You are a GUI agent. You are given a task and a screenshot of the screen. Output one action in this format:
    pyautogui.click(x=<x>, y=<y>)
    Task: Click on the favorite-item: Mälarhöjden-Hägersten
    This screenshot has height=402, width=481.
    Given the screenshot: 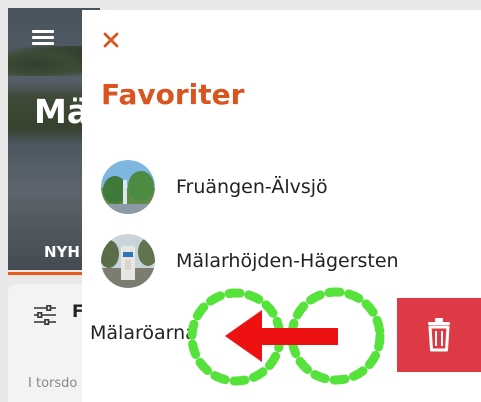 What is the action you would take?
    pyautogui.click(x=286, y=262)
    